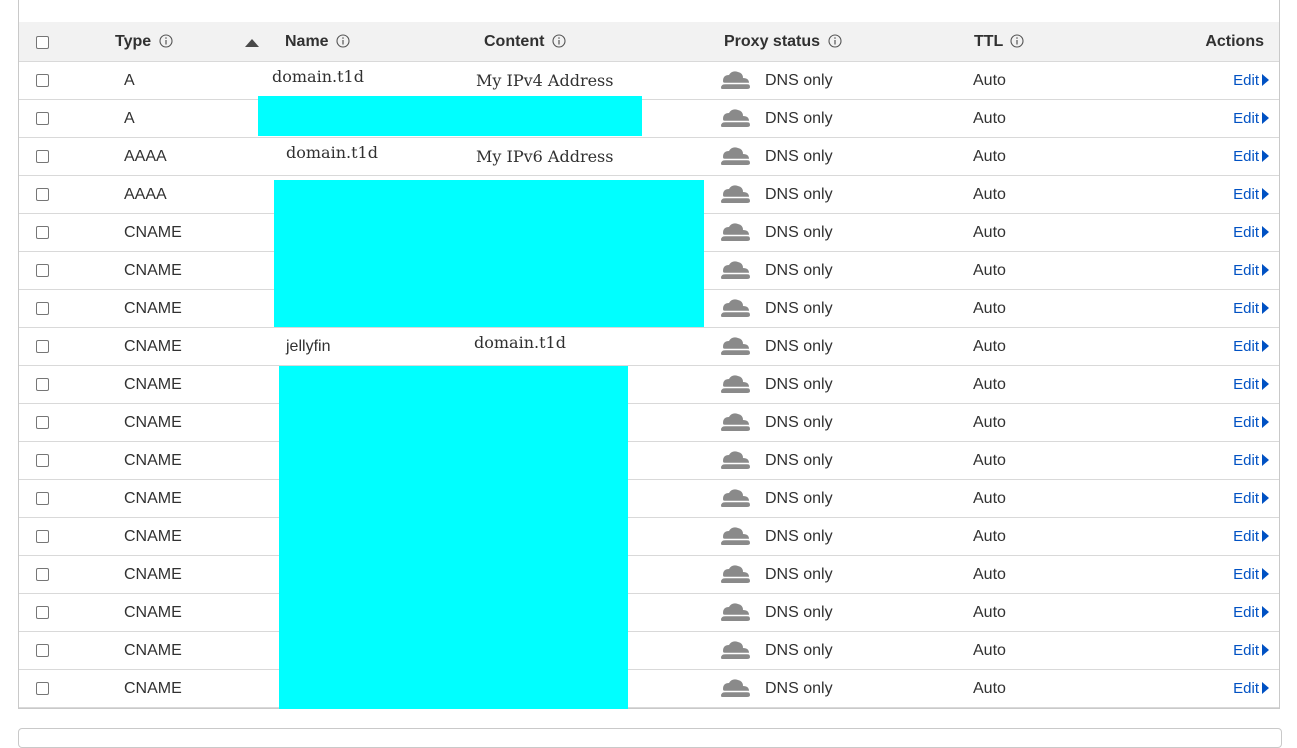  I want to click on column-header-name: Name, so click(317, 42).